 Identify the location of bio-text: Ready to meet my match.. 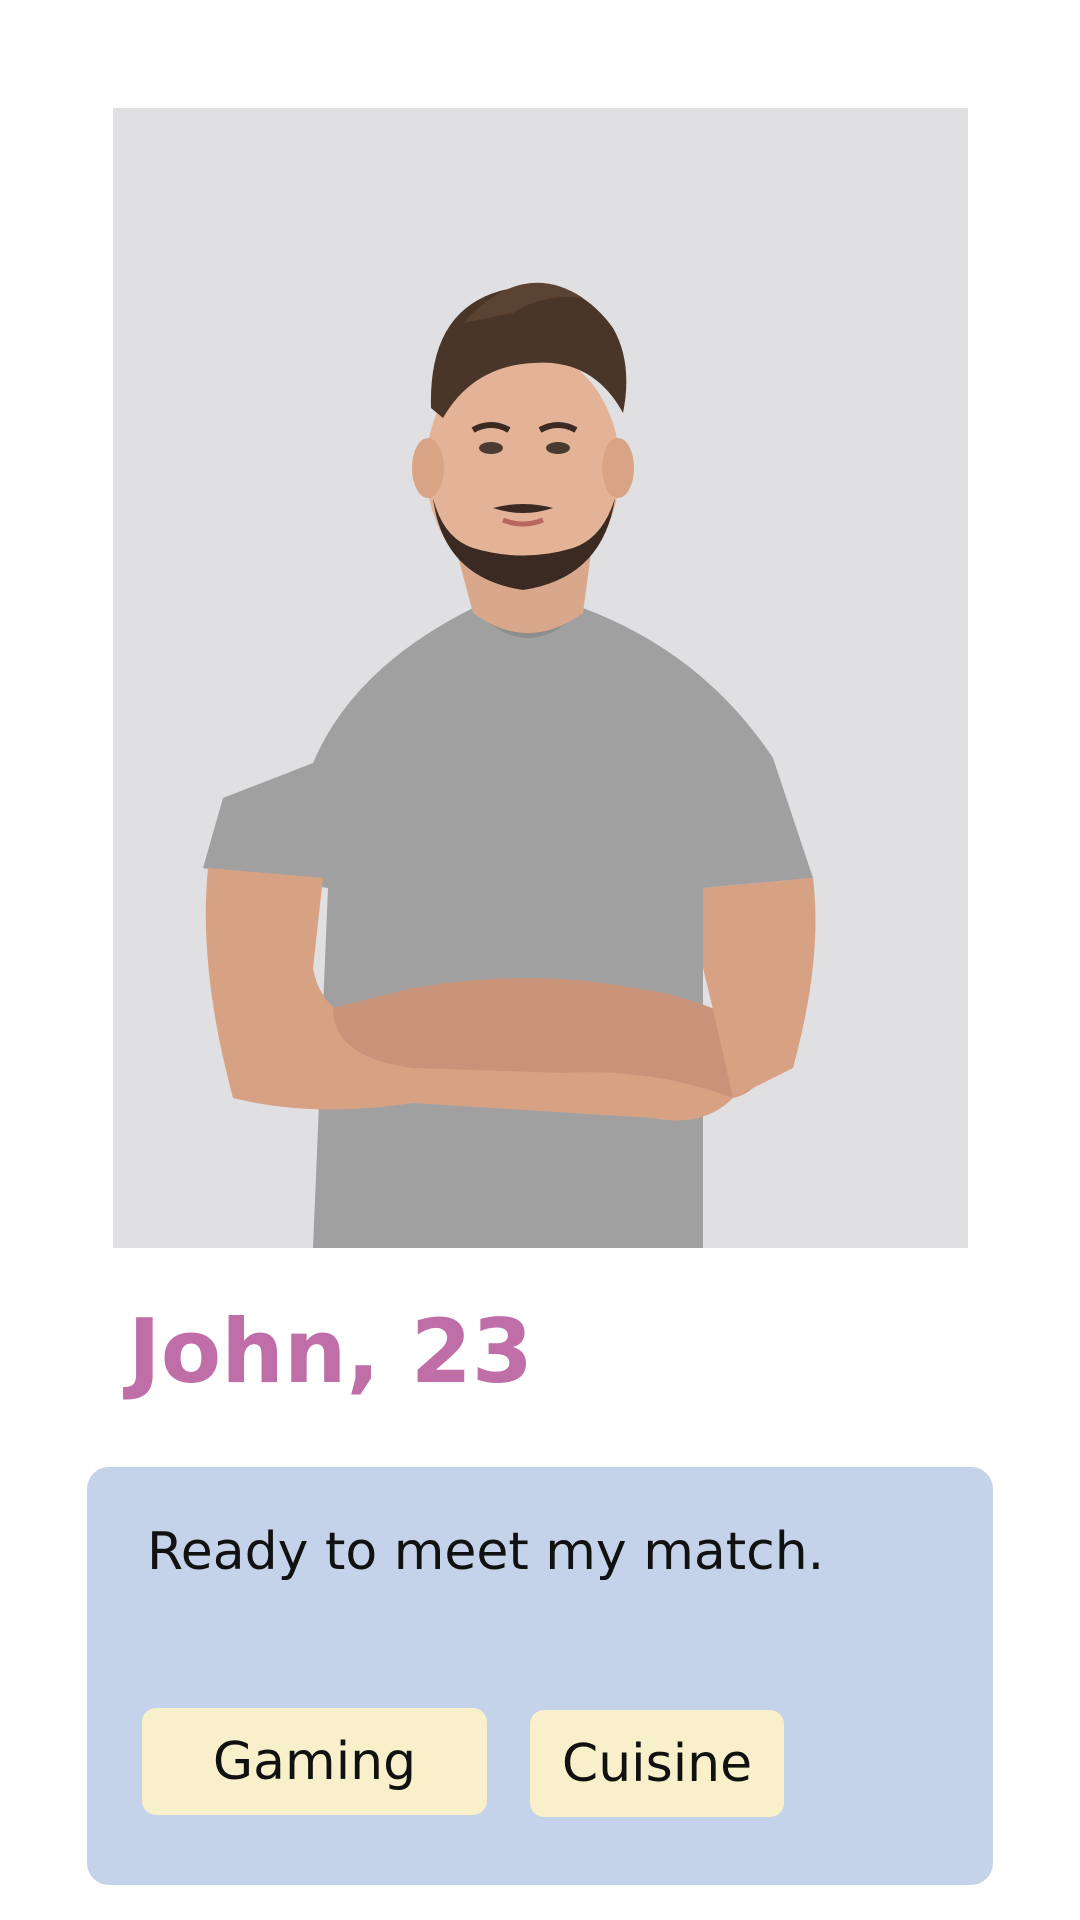
(486, 1552).